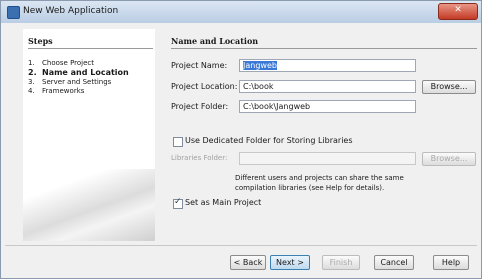  I want to click on window-title: New Web Application, so click(71, 11).